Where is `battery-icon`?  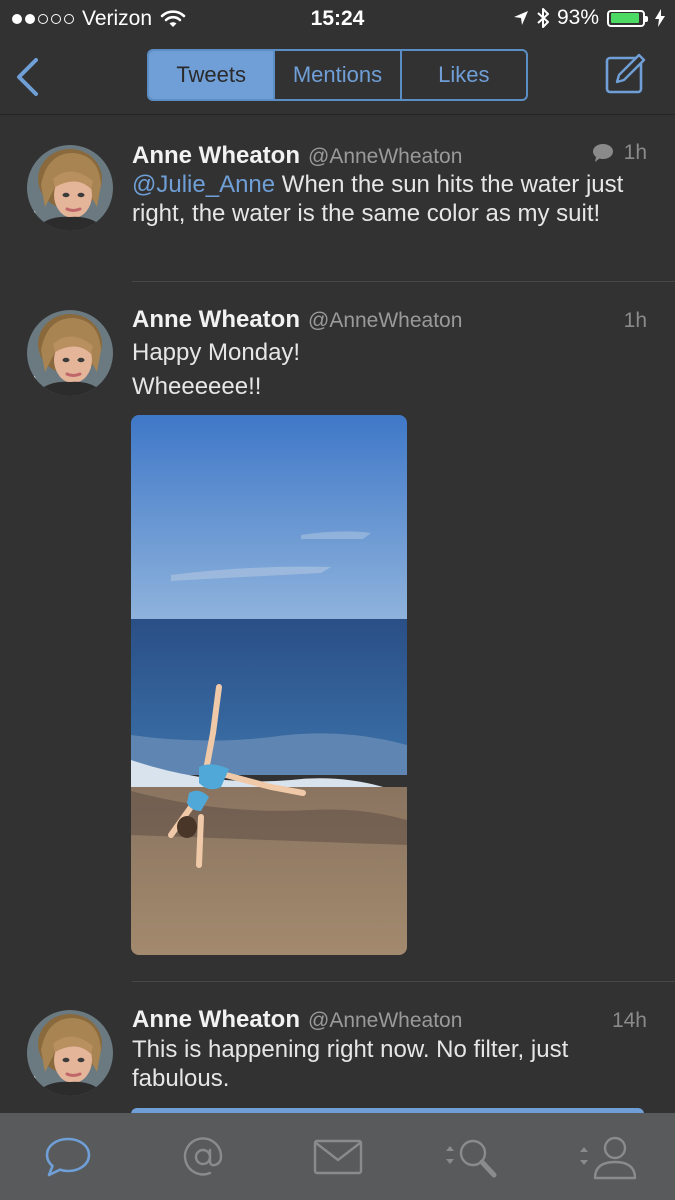
battery-icon is located at coordinates (627, 18).